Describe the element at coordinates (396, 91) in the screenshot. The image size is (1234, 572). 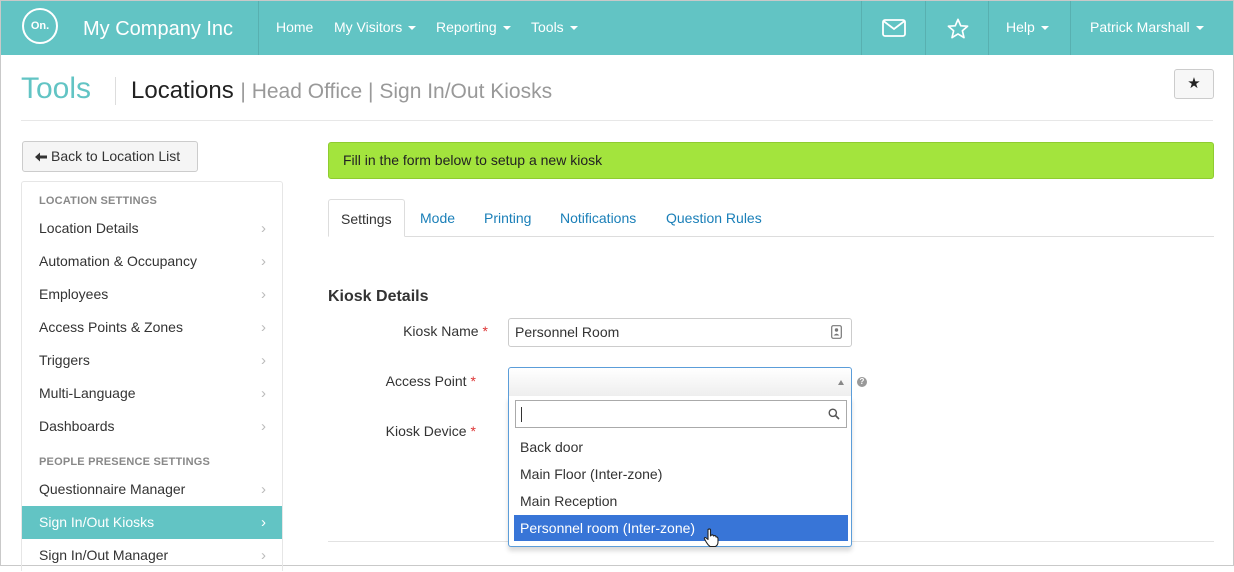
I see `breadcrumb: | Head Office | Sign In/Out Kiosks` at that location.